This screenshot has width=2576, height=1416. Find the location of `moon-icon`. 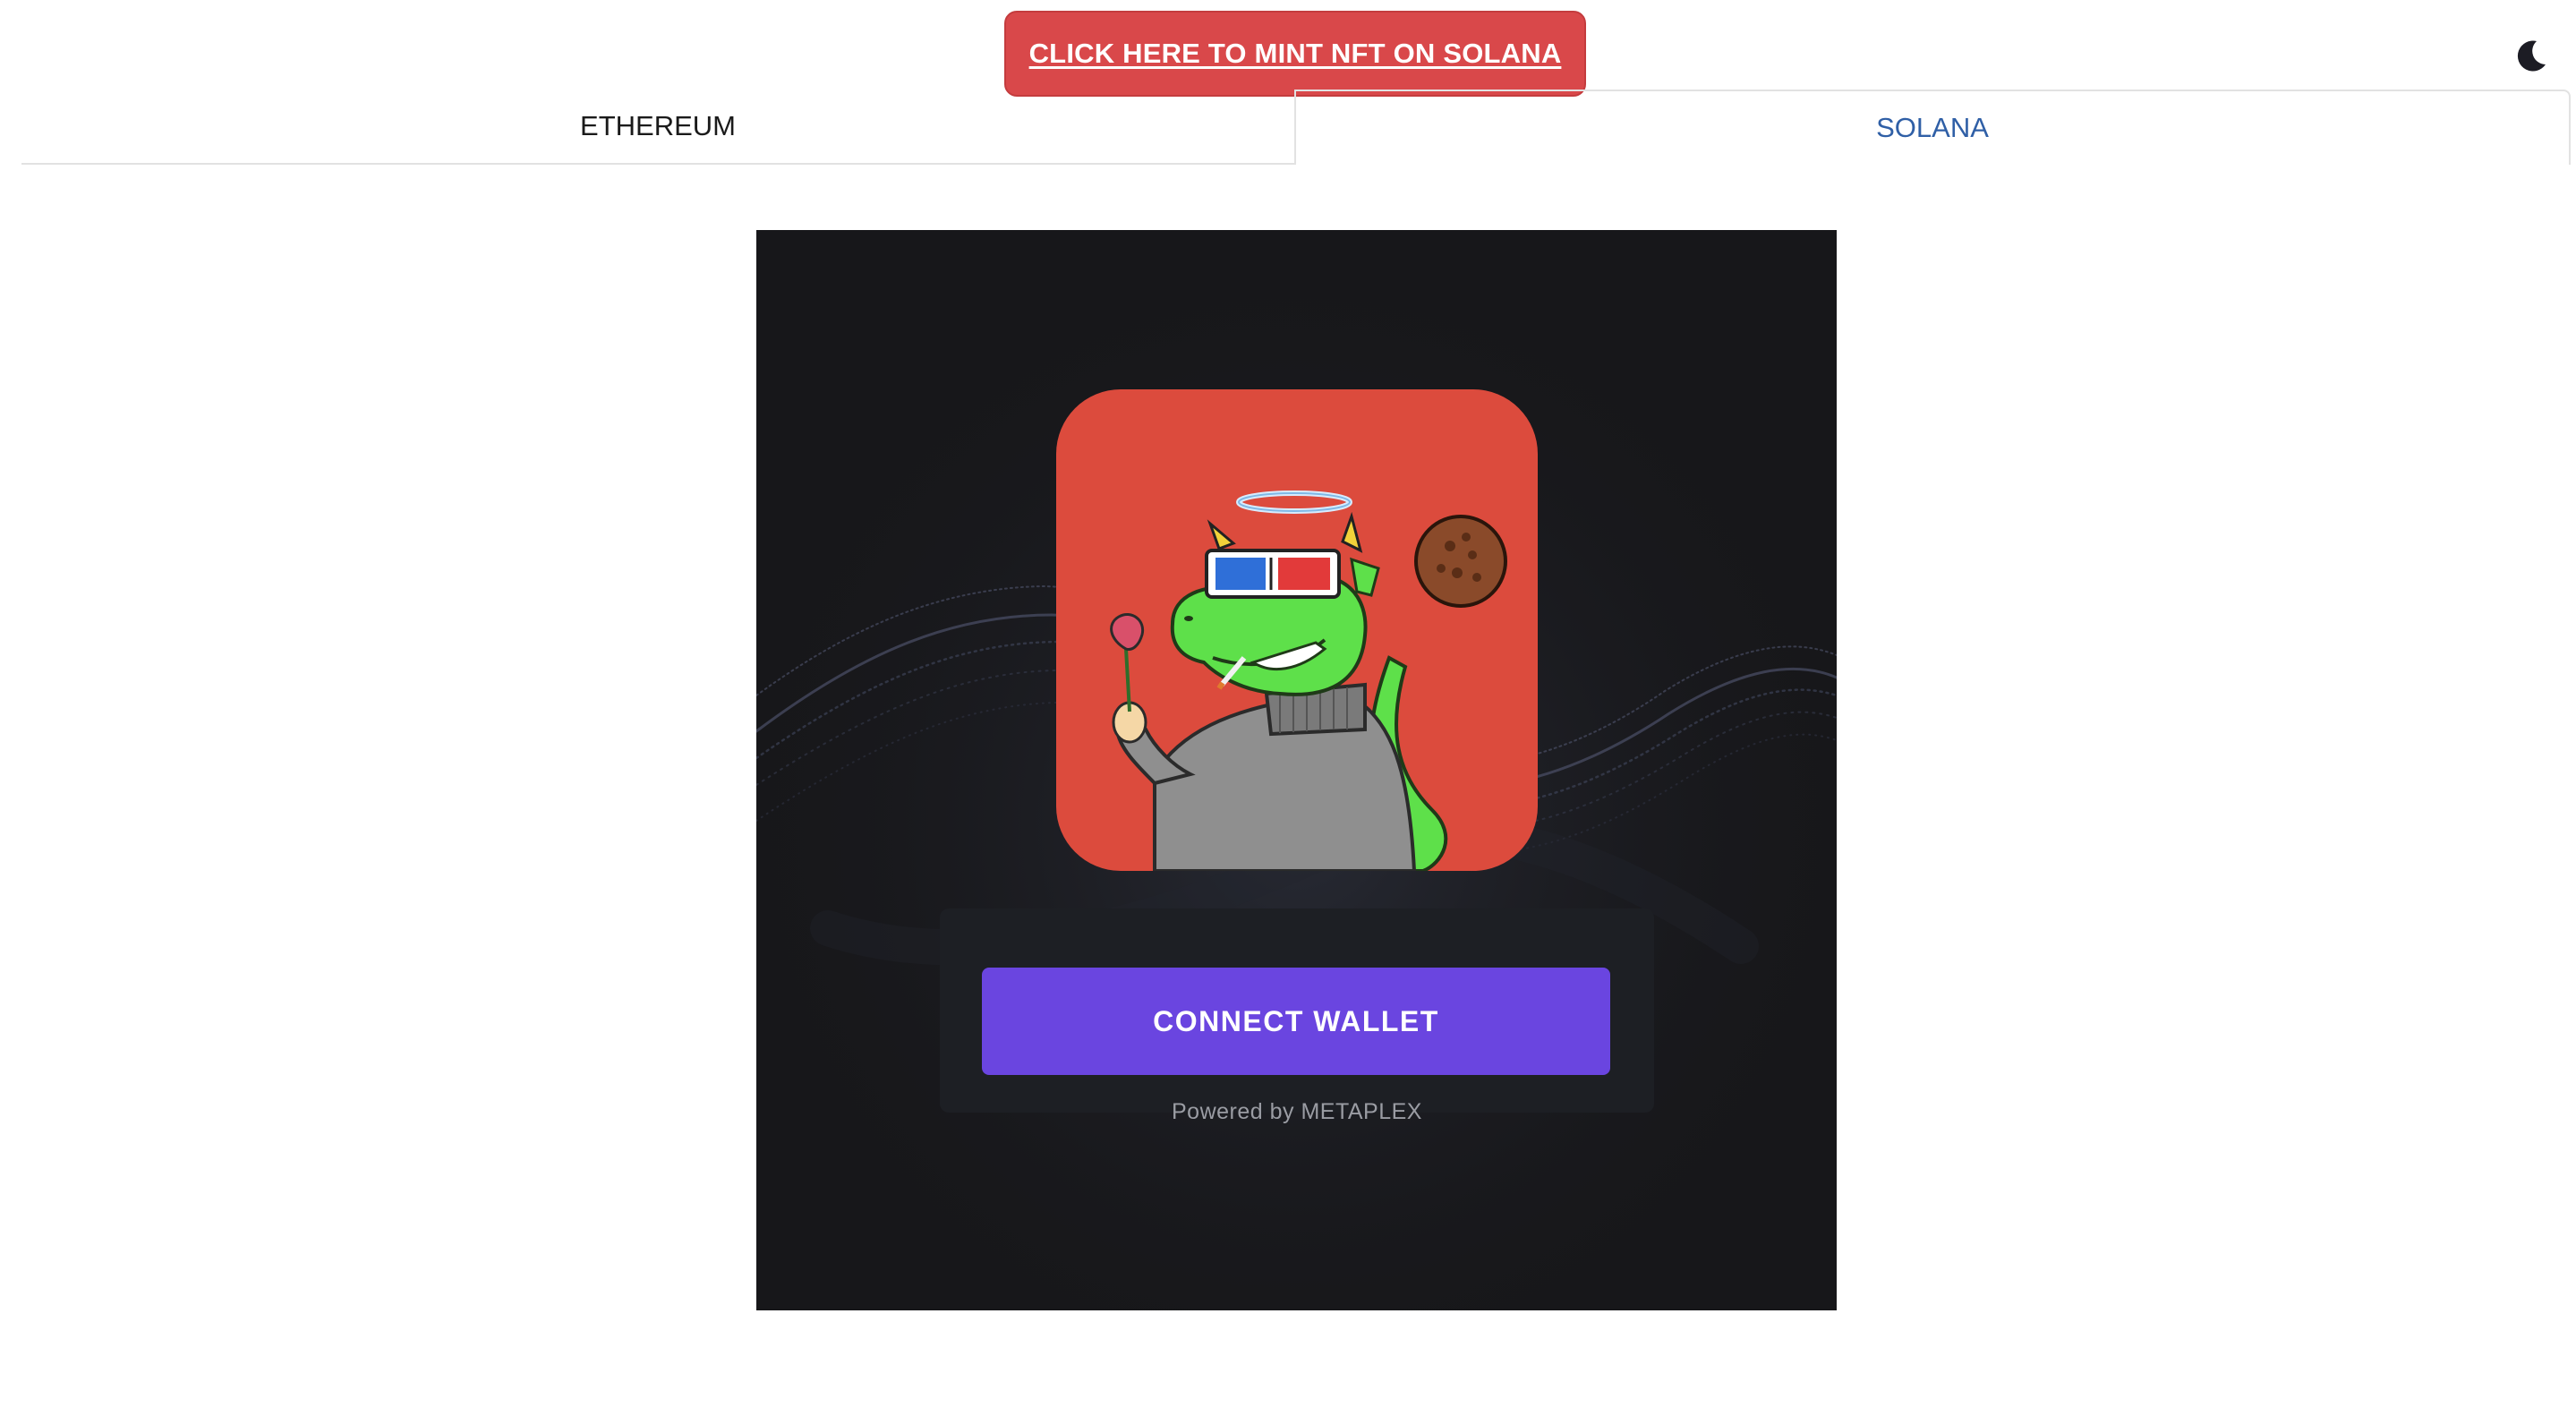

moon-icon is located at coordinates (2531, 55).